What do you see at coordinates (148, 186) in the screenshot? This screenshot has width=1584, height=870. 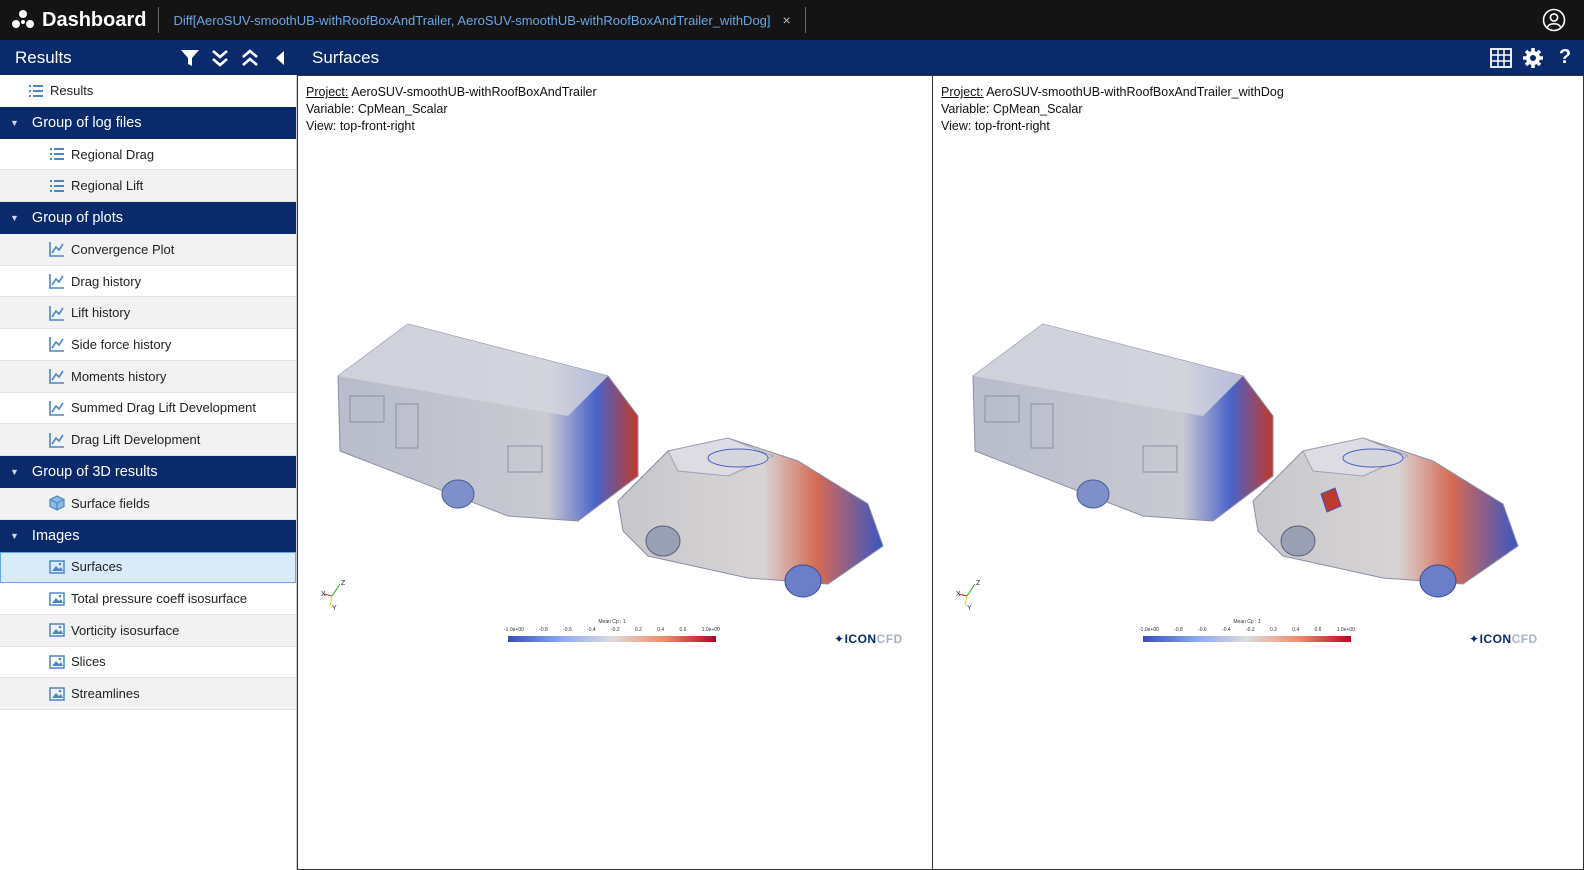 I see `sidebar-item-regional-lift: Regional Lift` at bounding box center [148, 186].